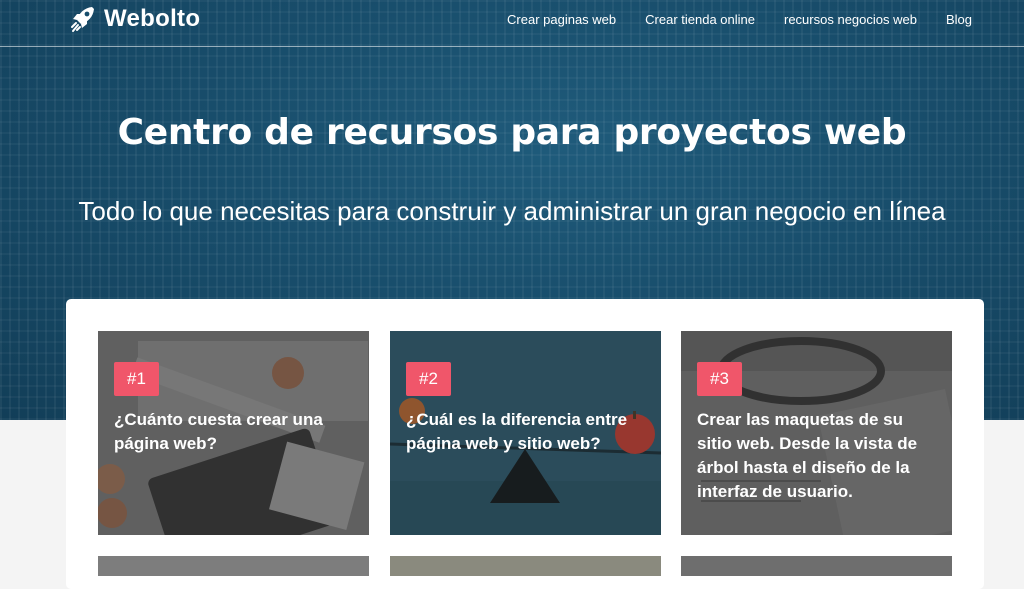  What do you see at coordinates (428, 379) in the screenshot?
I see `card-2-badge: #2` at bounding box center [428, 379].